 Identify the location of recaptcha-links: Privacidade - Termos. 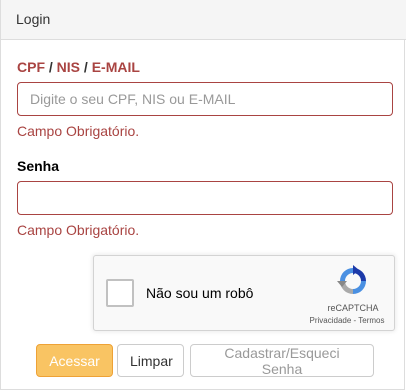
(347, 320).